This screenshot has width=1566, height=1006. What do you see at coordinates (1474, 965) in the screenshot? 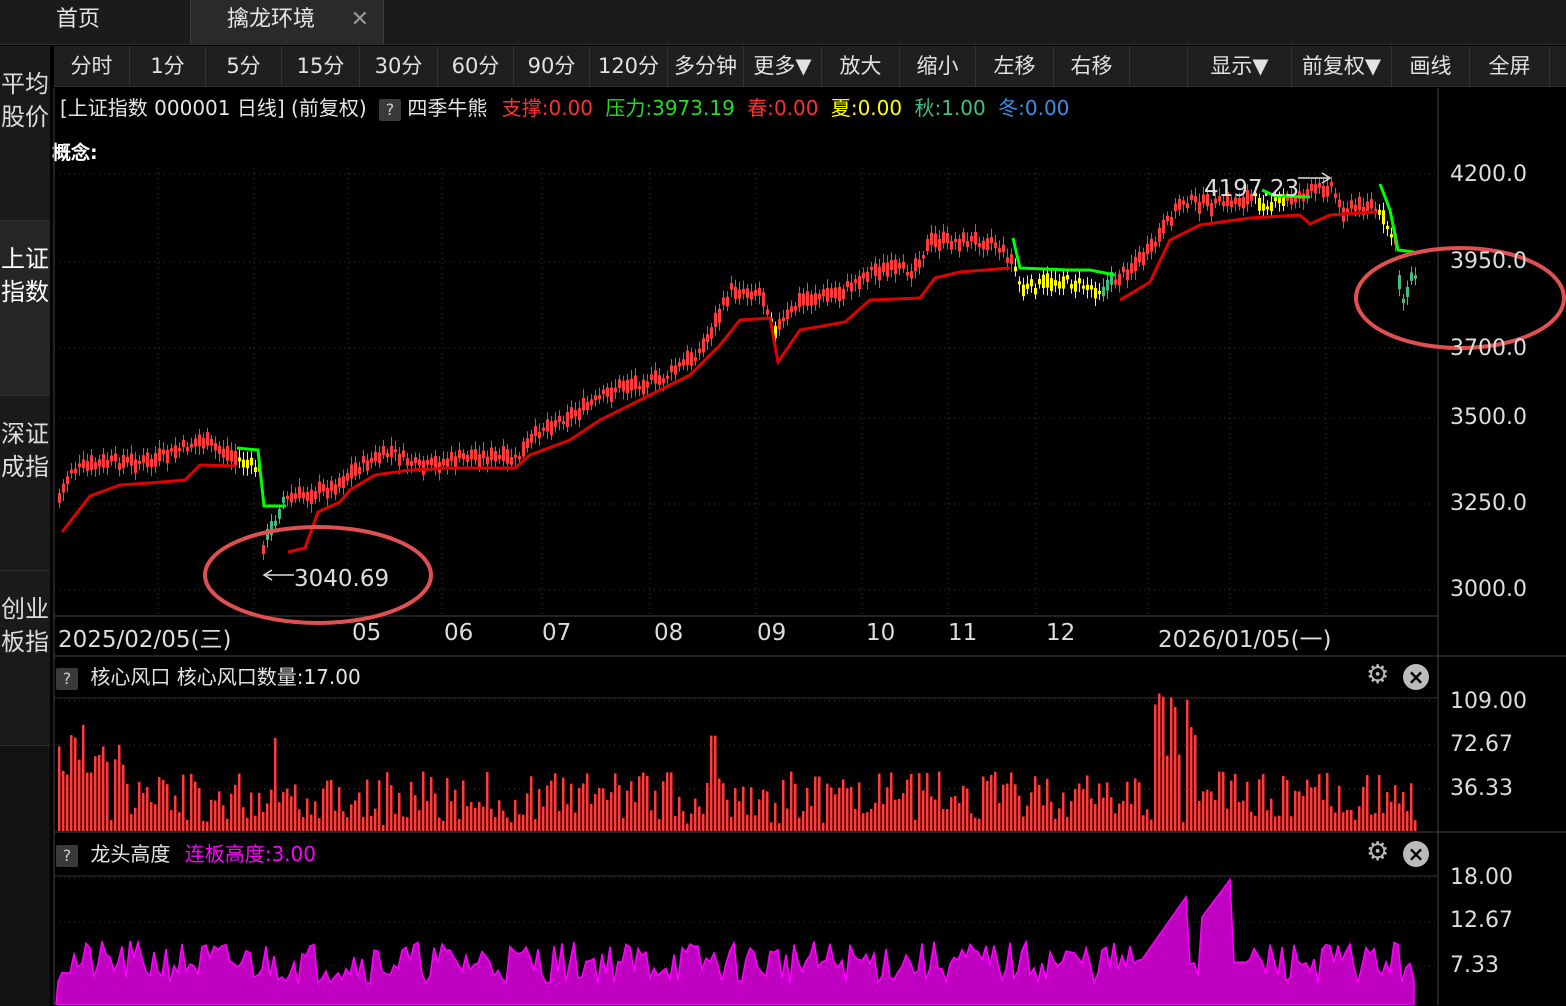
I see `y-tick: 7.33` at bounding box center [1474, 965].